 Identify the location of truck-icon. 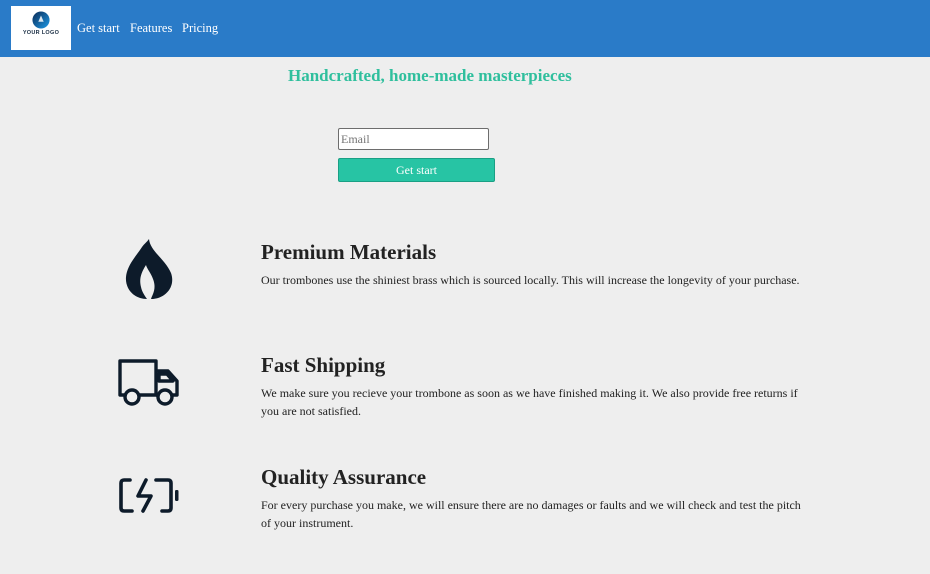
(148, 382).